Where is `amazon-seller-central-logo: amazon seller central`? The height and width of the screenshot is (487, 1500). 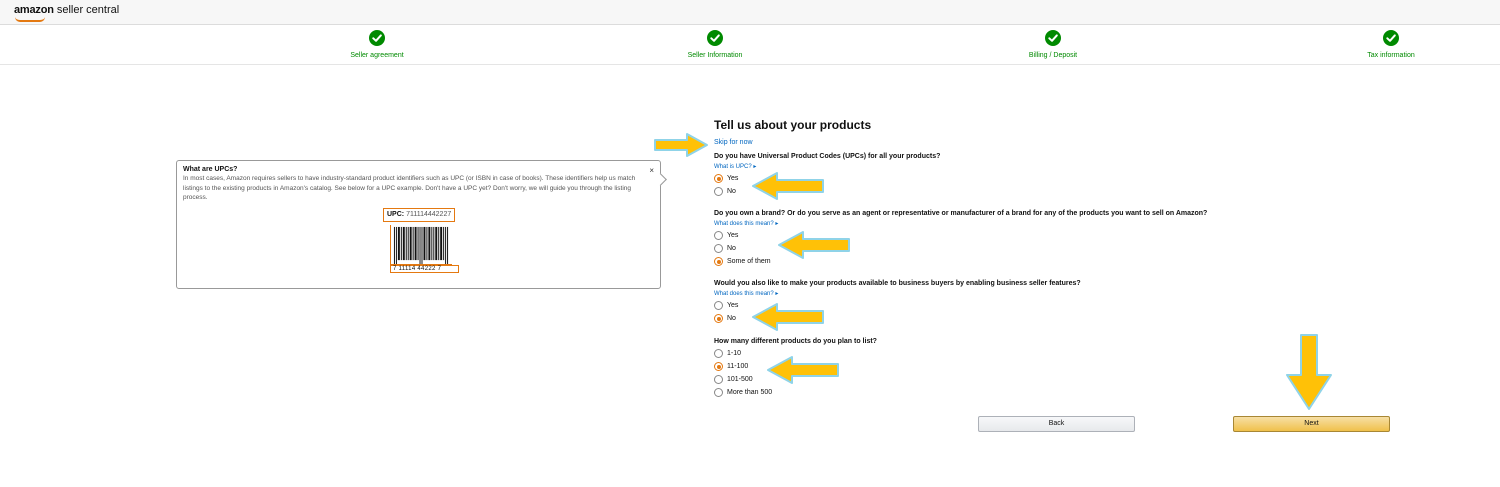 amazon-seller-central-logo: amazon seller central is located at coordinates (67, 13).